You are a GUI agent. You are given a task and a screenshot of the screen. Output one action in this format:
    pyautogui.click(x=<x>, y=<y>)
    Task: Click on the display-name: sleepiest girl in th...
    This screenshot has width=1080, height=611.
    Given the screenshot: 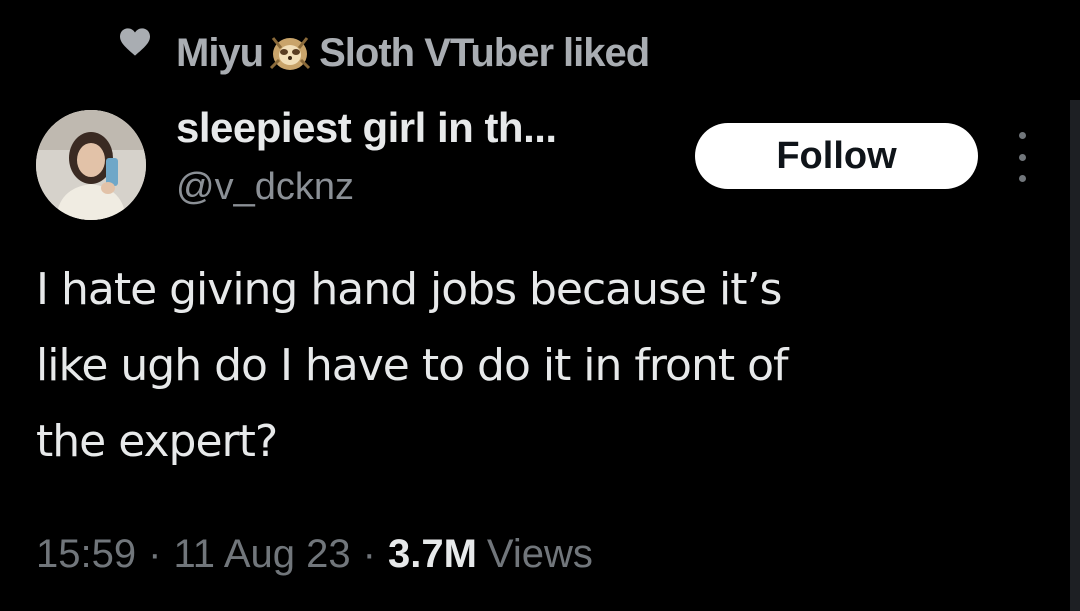 What is the action you would take?
    pyautogui.click(x=366, y=128)
    